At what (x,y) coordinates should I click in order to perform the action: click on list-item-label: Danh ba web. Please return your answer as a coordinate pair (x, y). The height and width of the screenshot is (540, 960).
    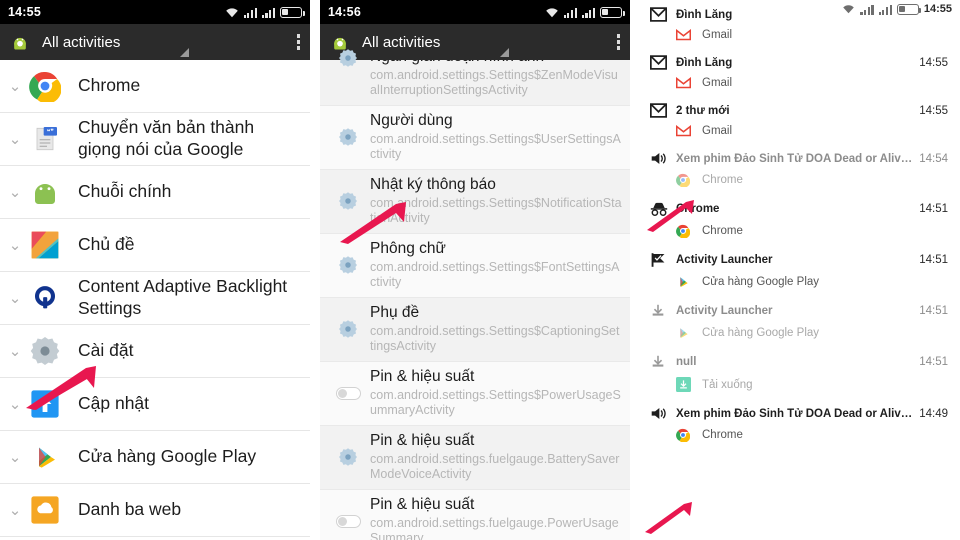
    Looking at the image, I should click on (130, 509).